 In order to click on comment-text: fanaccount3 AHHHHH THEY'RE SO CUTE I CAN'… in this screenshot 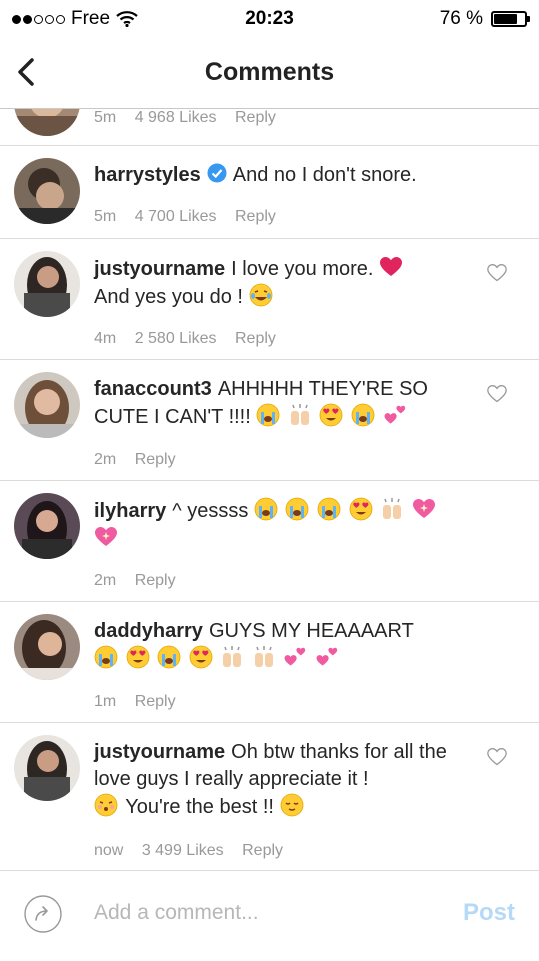, I will do `click(284, 403)`.